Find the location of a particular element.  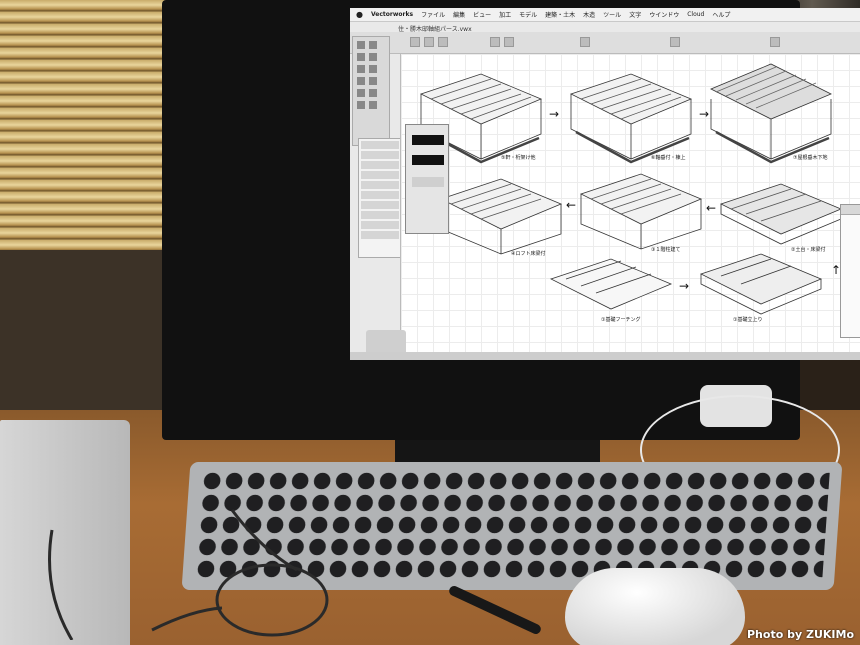

menu-tools: ツール is located at coordinates (612, 14).